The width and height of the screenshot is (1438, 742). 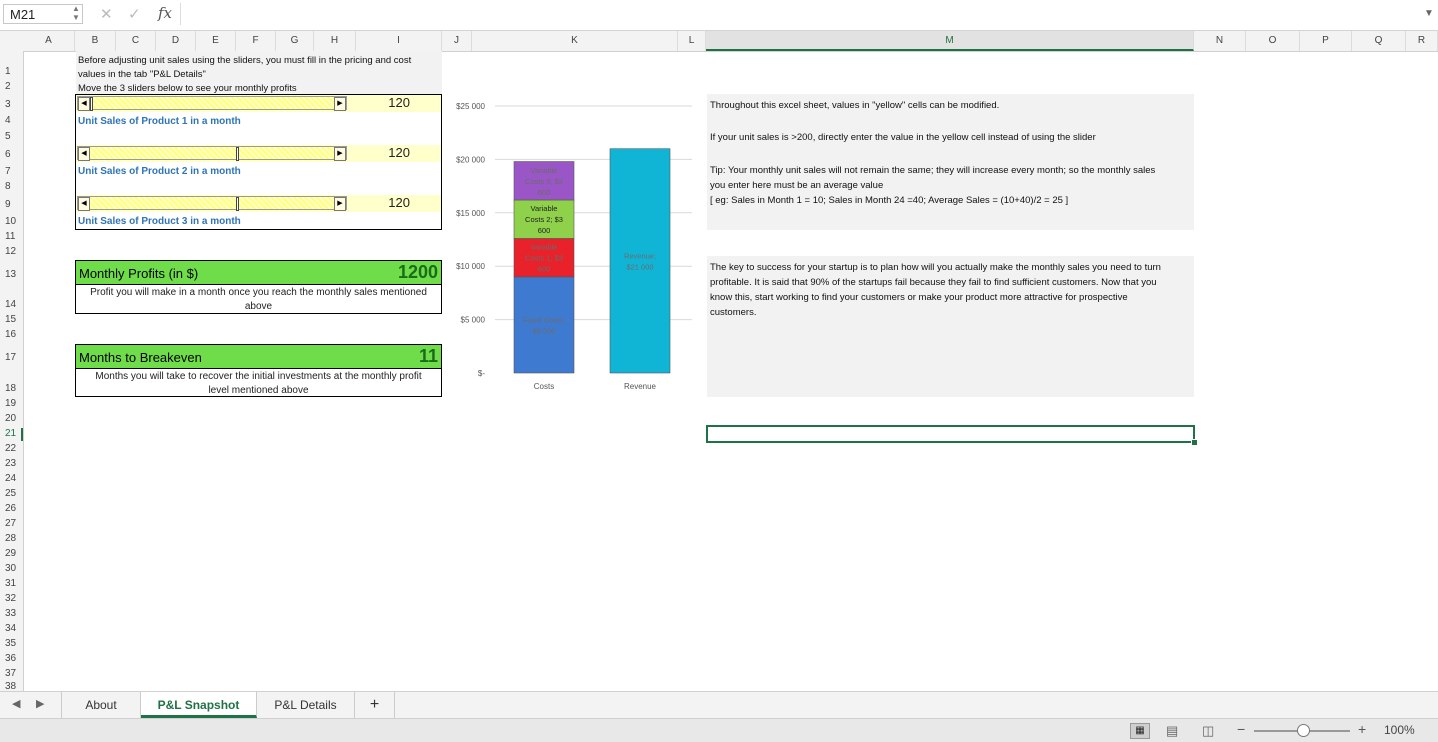 What do you see at coordinates (380, 103) in the screenshot?
I see `unit-sales-value-1: 120` at bounding box center [380, 103].